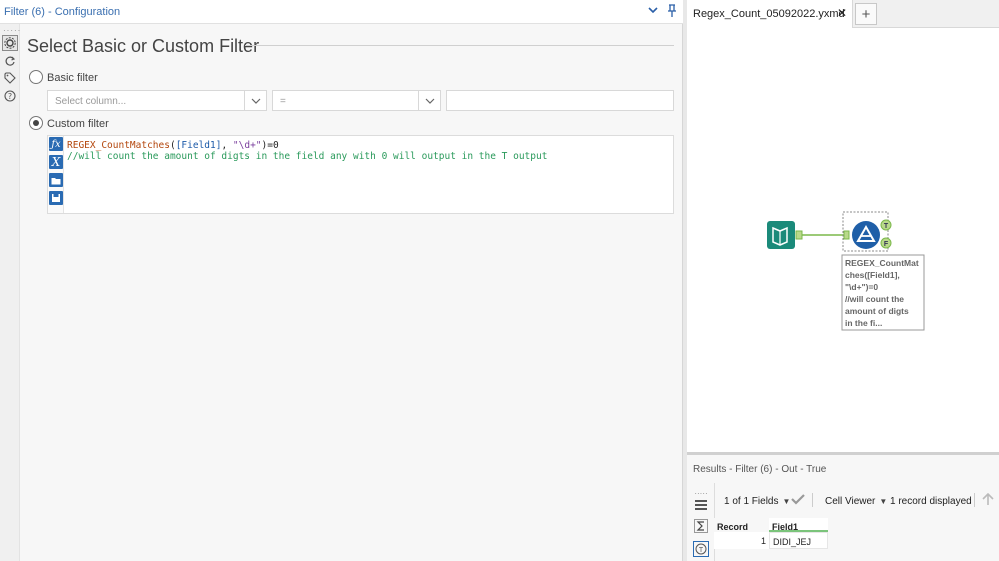 This screenshot has width=999, height=561. Describe the element at coordinates (988, 500) in the screenshot. I see `arrow-up-icon` at that location.